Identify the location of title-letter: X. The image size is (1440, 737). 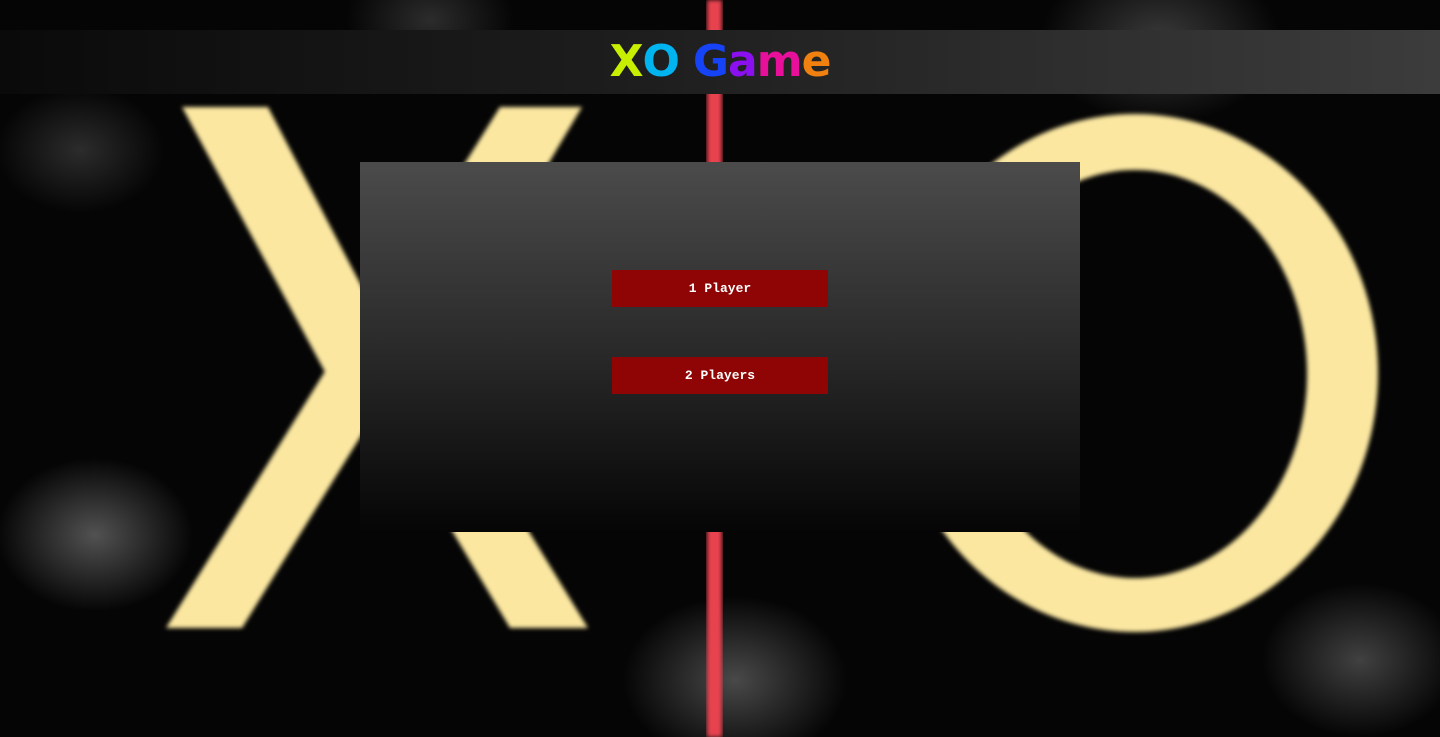
(626, 61).